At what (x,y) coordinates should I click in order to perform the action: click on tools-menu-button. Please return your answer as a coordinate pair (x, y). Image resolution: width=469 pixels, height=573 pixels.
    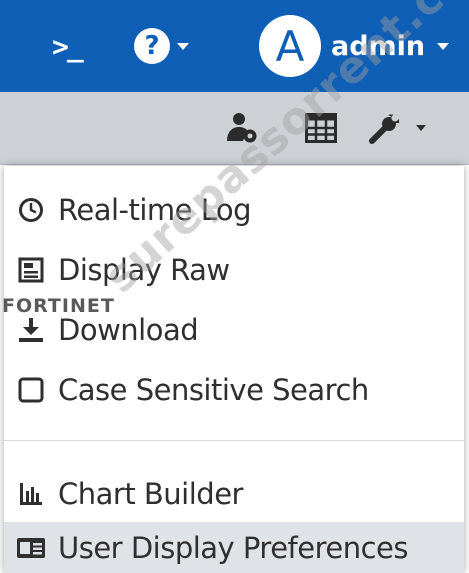
    Looking at the image, I should click on (397, 128).